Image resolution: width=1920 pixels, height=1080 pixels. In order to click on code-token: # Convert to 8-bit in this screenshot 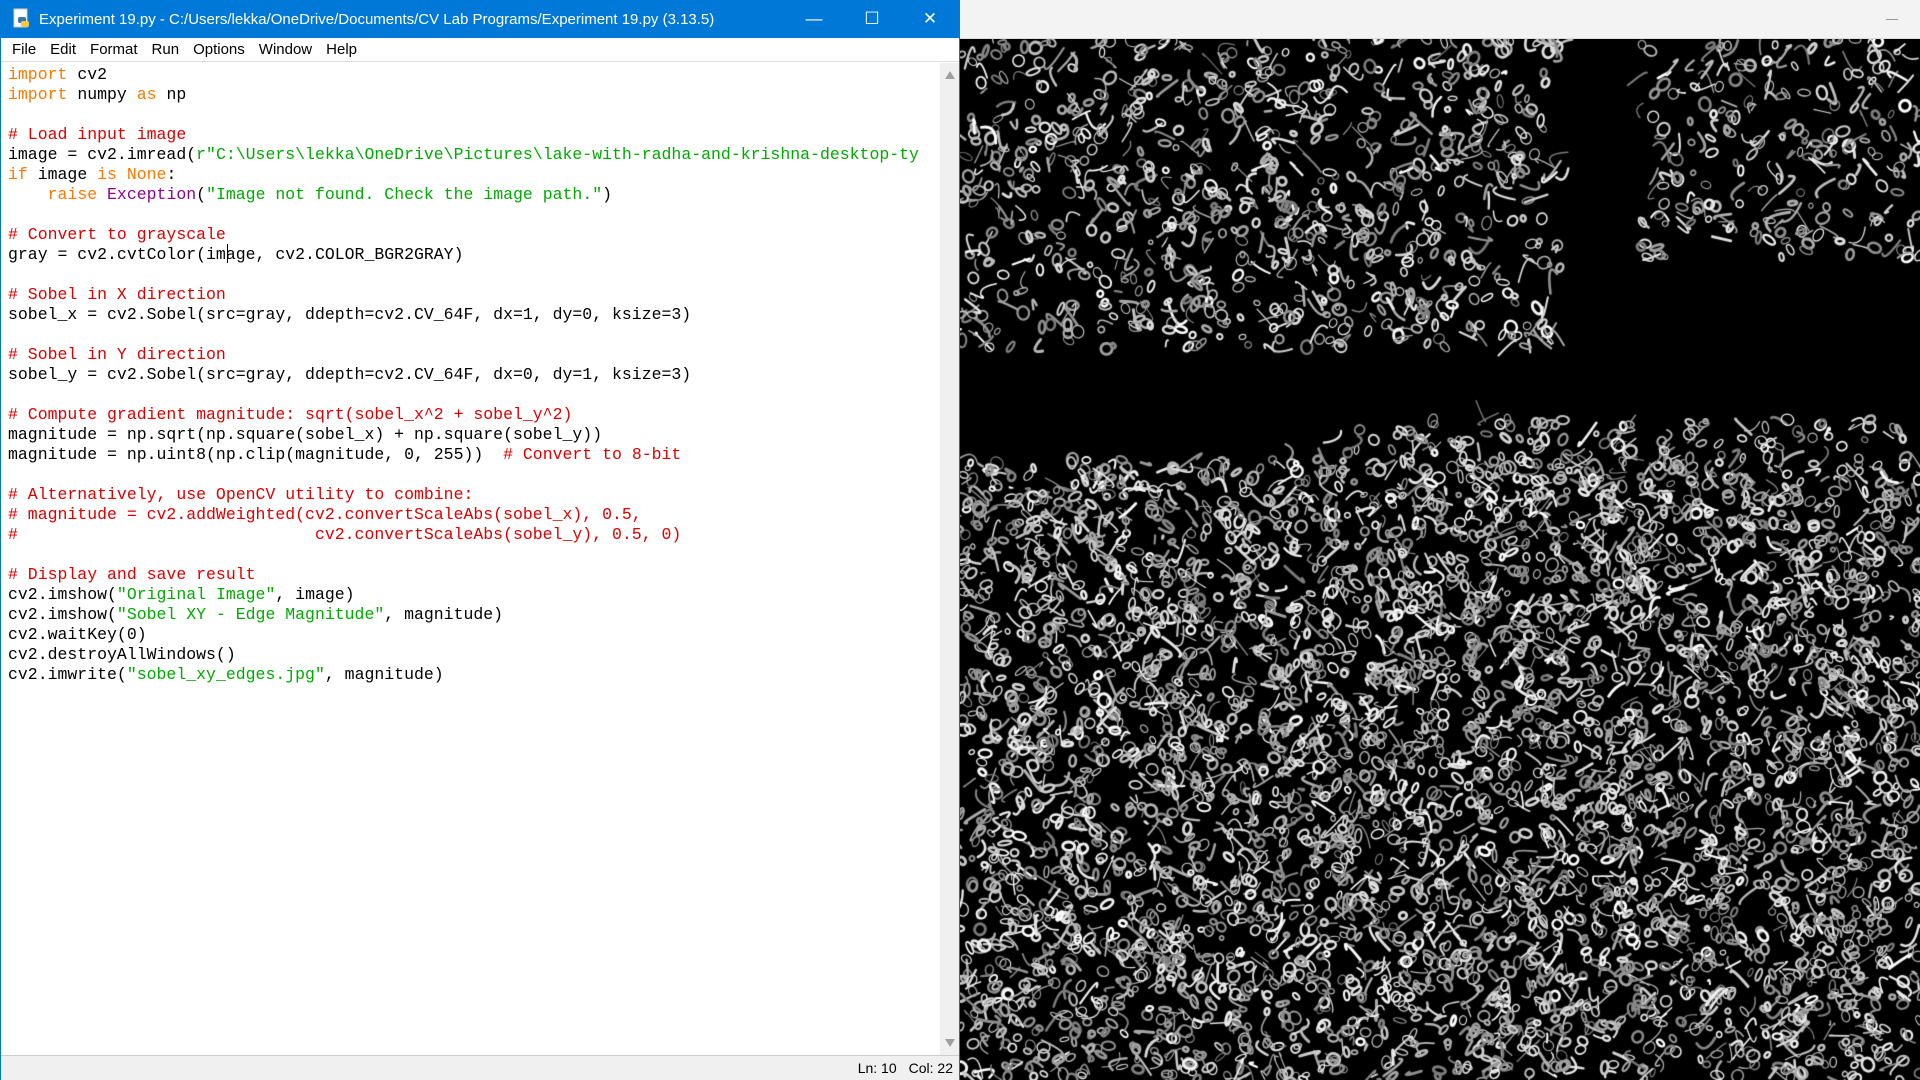, I will do `click(592, 454)`.